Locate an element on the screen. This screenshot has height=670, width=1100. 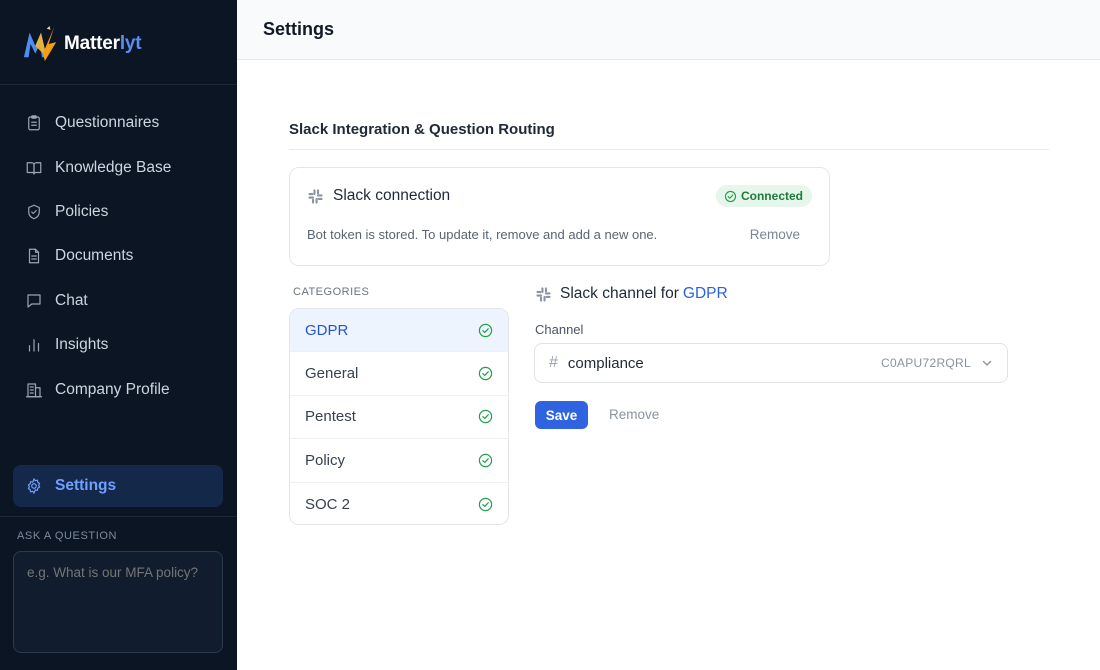
app-name: Matterlyt is located at coordinates (103, 43).